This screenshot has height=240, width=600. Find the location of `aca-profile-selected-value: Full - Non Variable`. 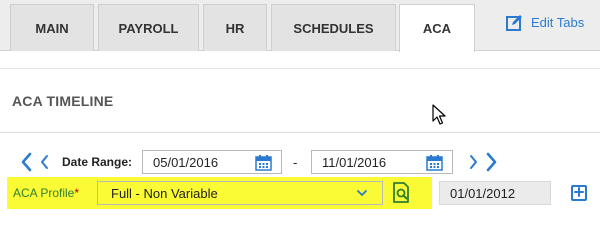

aca-profile-selected-value: Full - Non Variable is located at coordinates (164, 193).